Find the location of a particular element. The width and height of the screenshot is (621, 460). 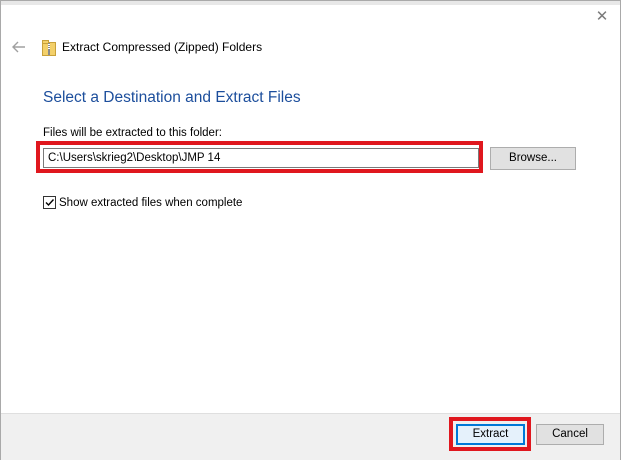

checkmark-icon is located at coordinates (50, 203).